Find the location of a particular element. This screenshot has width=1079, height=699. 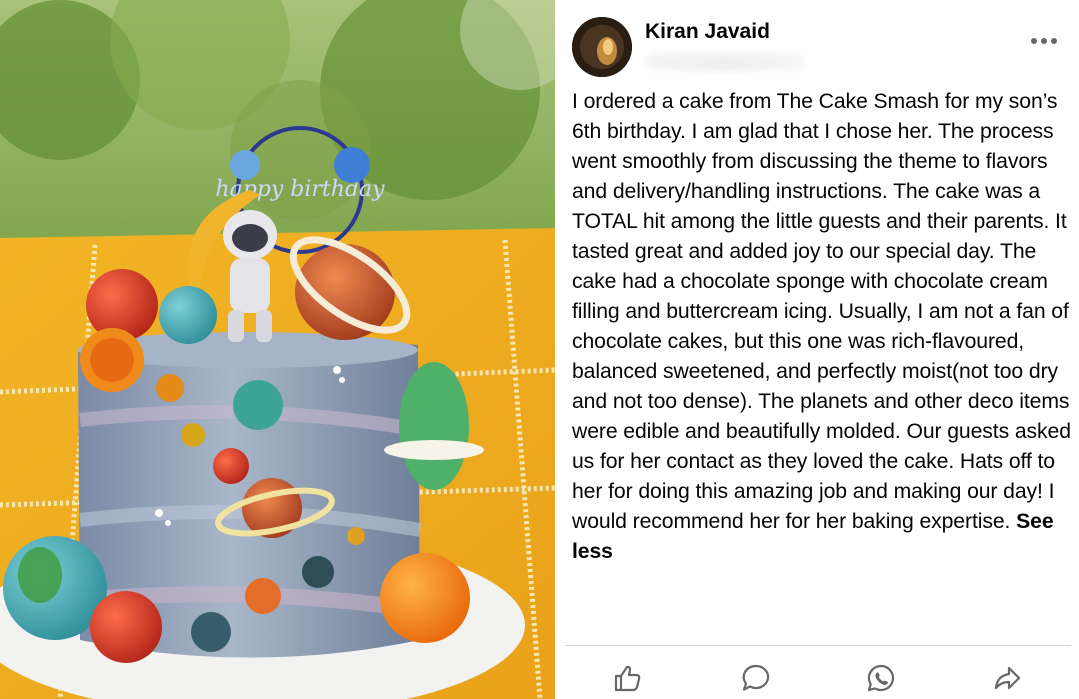

post-timestamp-blurred is located at coordinates (725, 62).